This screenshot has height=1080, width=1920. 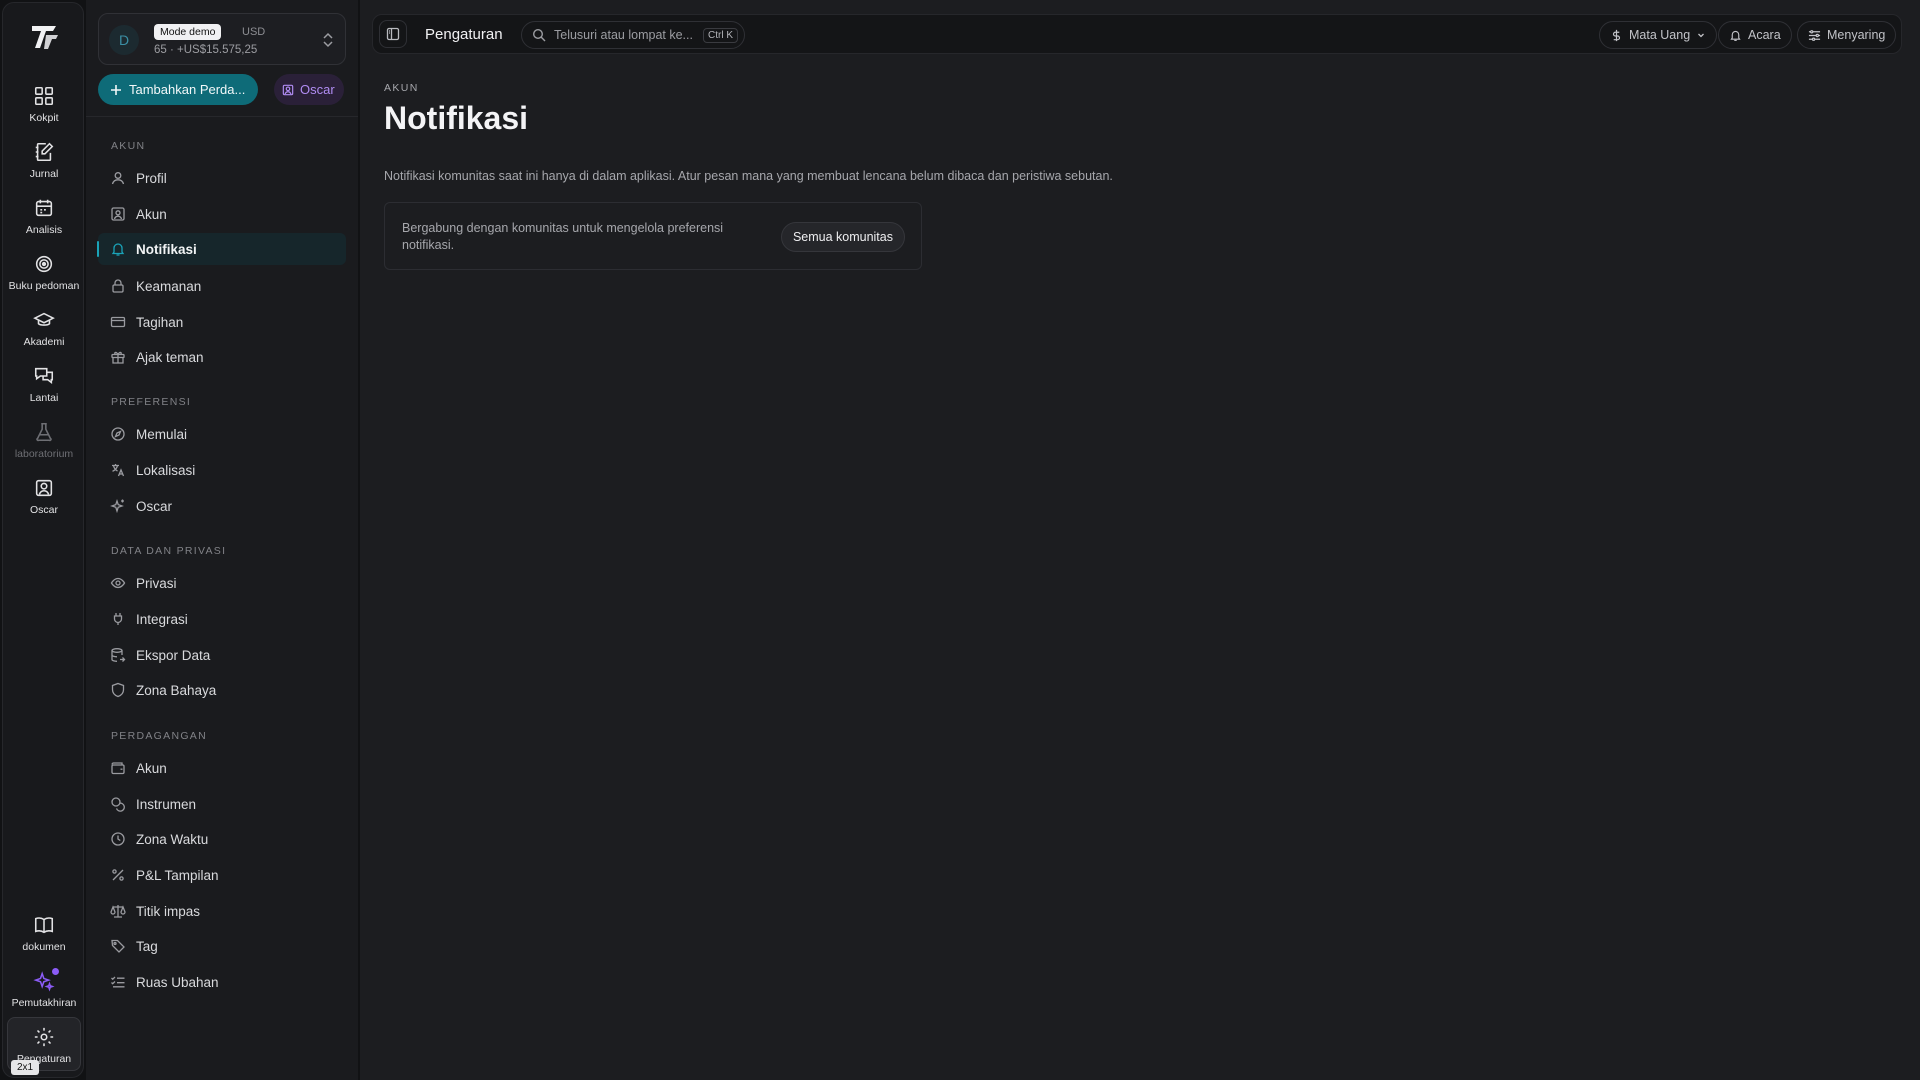 What do you see at coordinates (44, 221) in the screenshot?
I see `rail-item-analisis: Analisis` at bounding box center [44, 221].